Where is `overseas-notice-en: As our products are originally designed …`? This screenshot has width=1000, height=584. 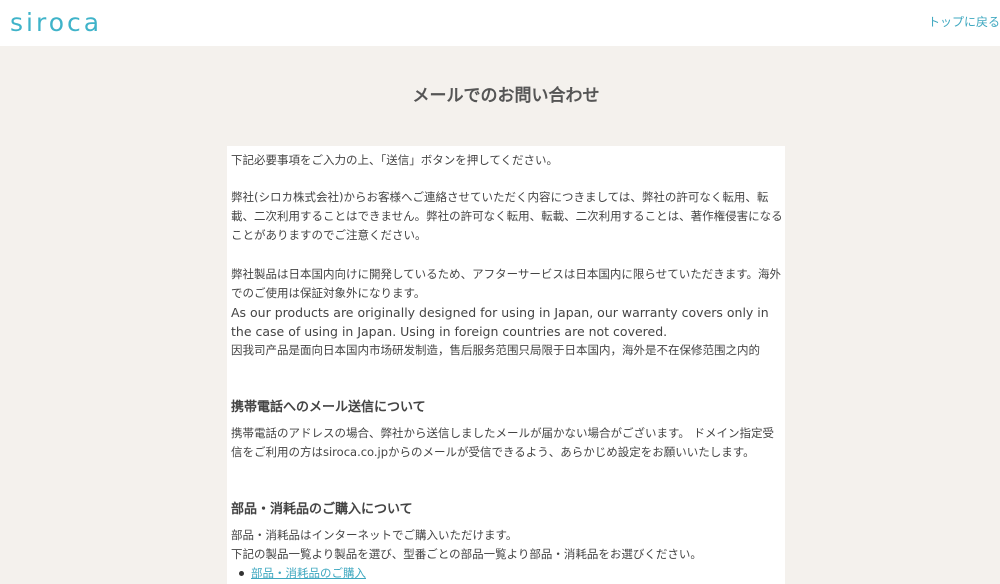 overseas-notice-en: As our products are originally designed … is located at coordinates (500, 322).